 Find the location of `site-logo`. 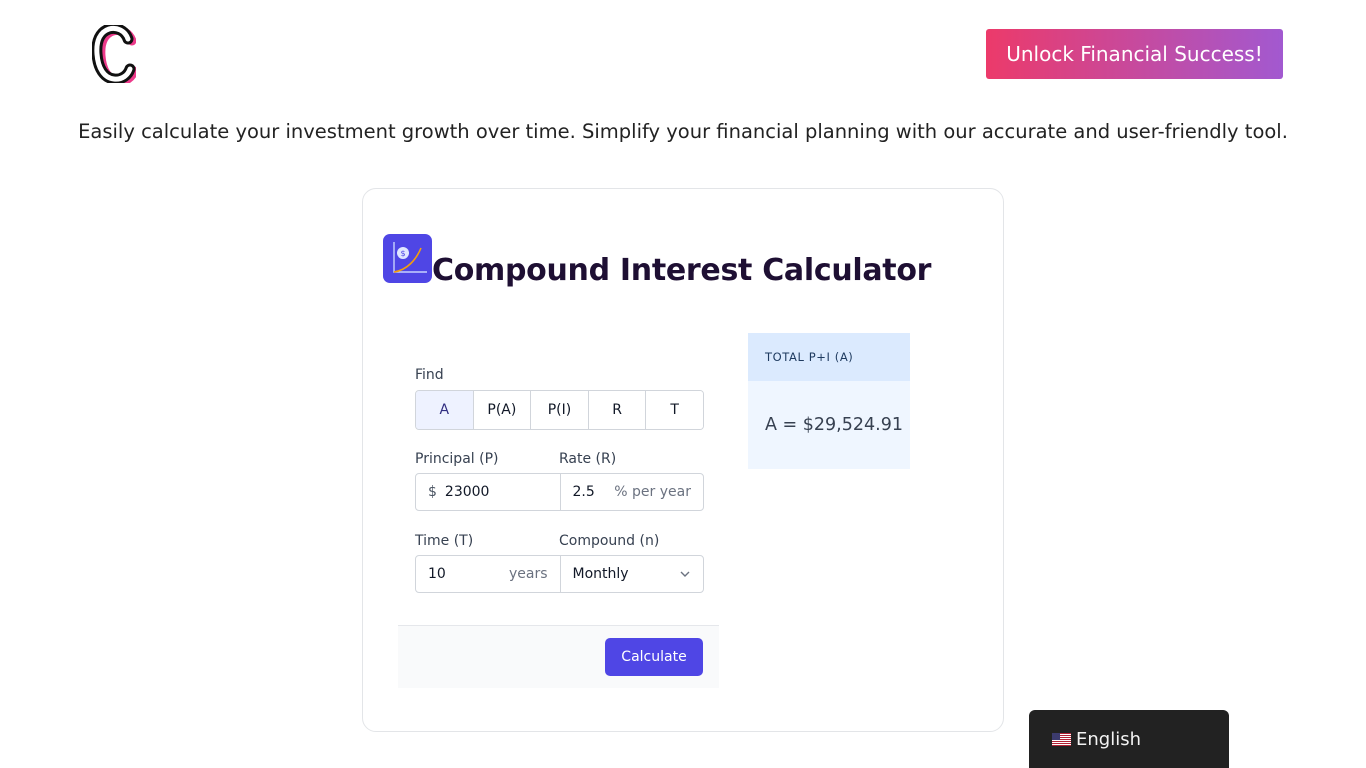

site-logo is located at coordinates (115, 54).